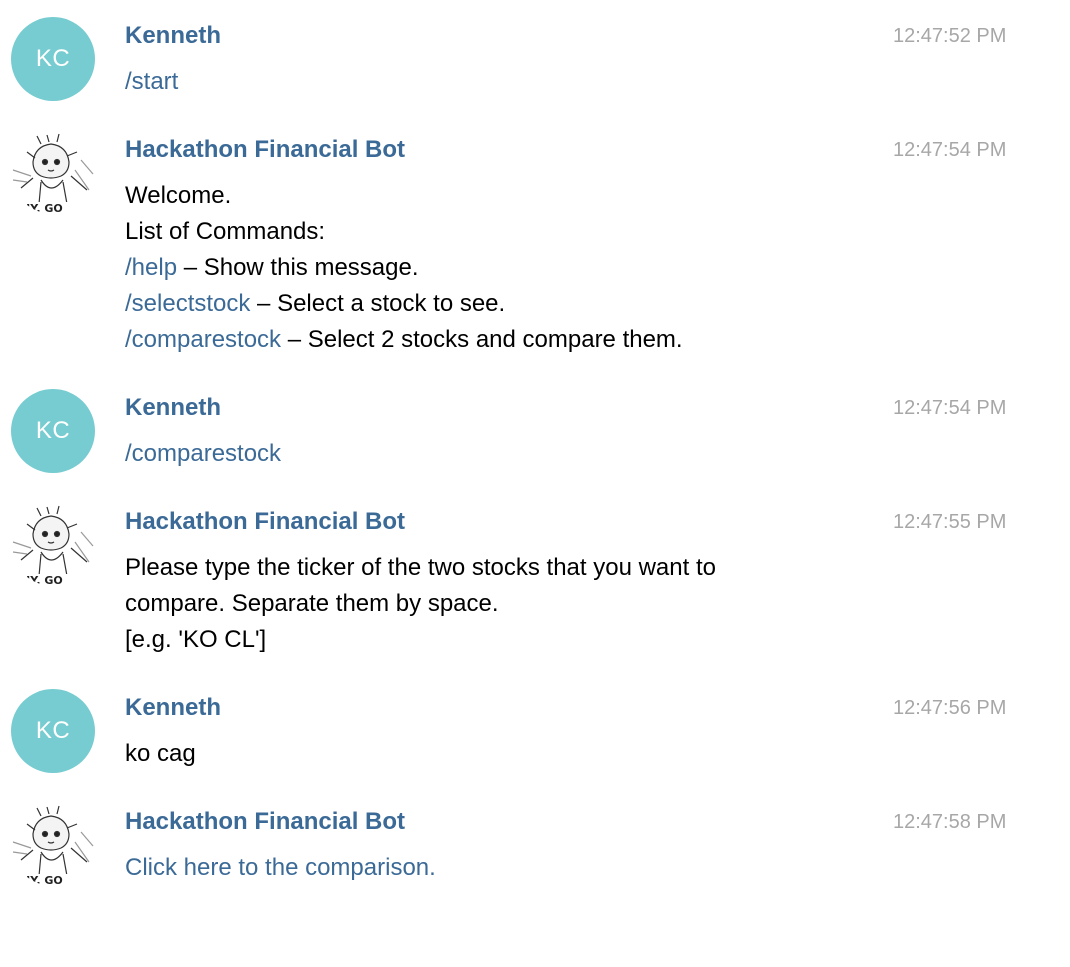  What do you see at coordinates (187, 303) in the screenshot?
I see `command-link-selectstock: /selectstock` at bounding box center [187, 303].